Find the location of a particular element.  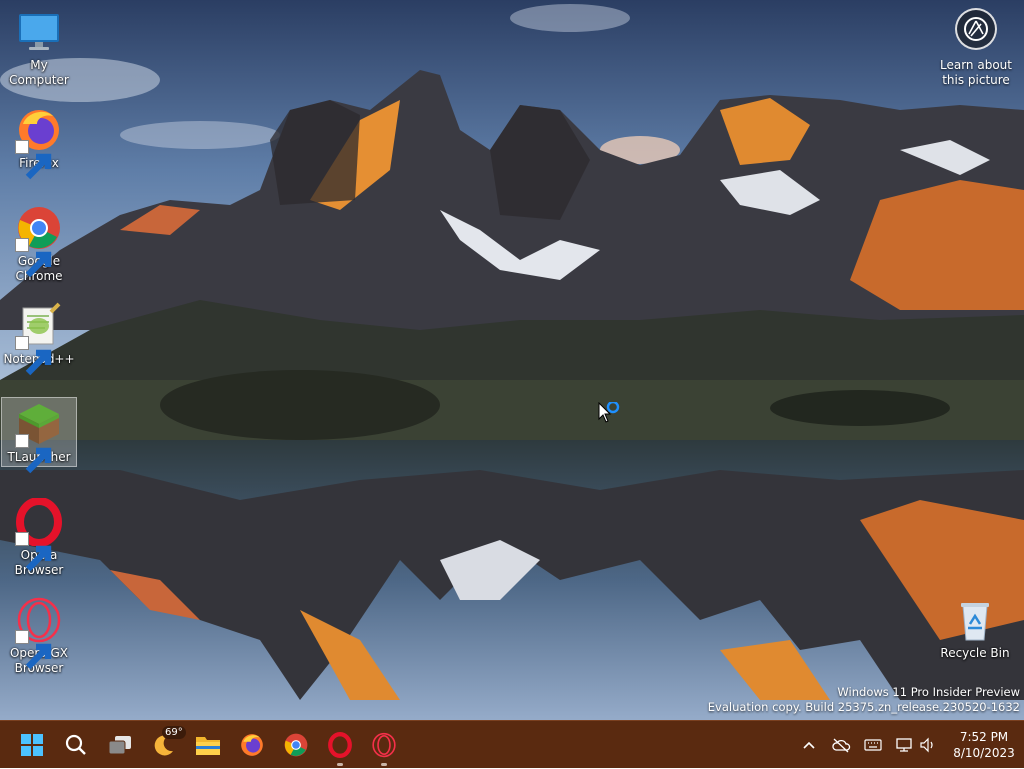

cloud-offline-icon is located at coordinates (841, 745).